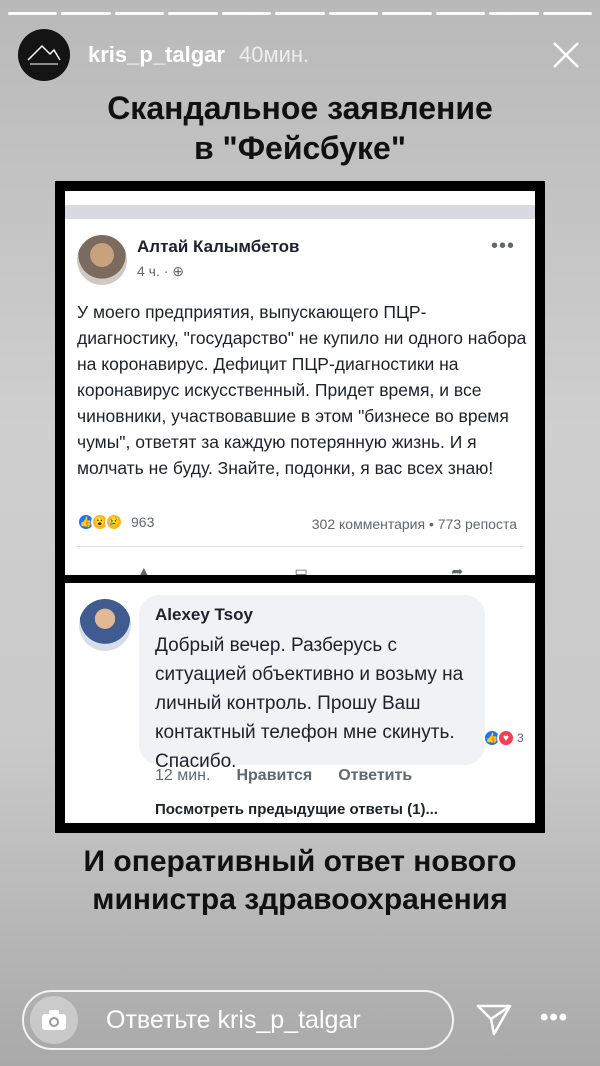 This screenshot has height=1066, width=600. I want to click on story-time: 40мин., so click(274, 54).